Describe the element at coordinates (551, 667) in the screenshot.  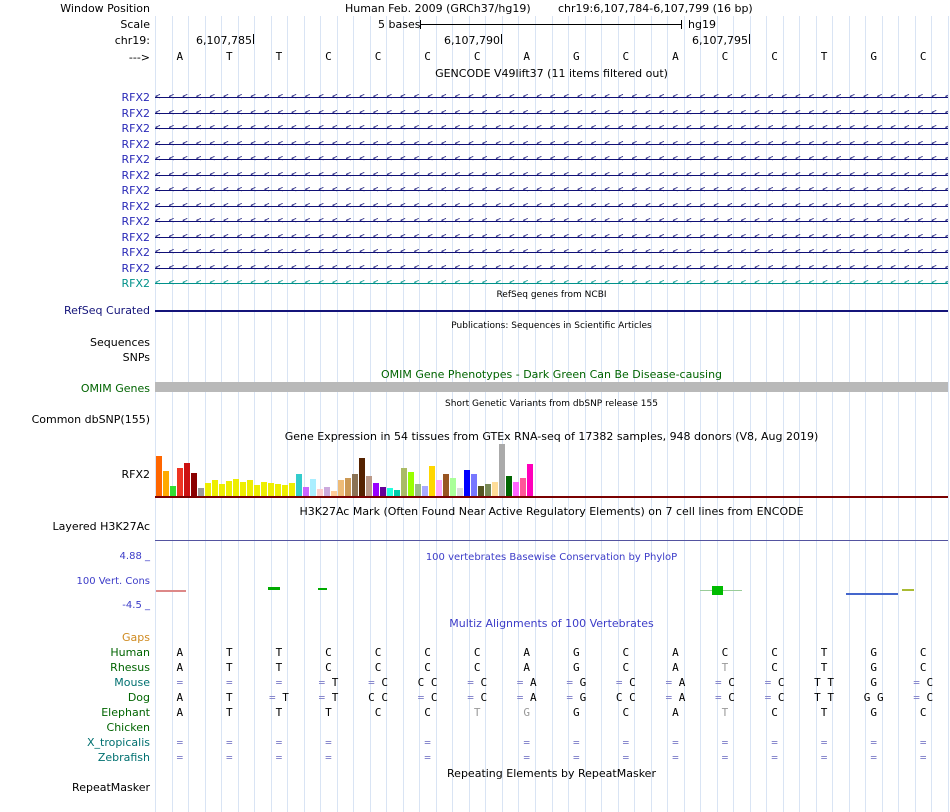
I see `multiz-row-rhesus: ATTCCCCAGCATCTGC` at that location.